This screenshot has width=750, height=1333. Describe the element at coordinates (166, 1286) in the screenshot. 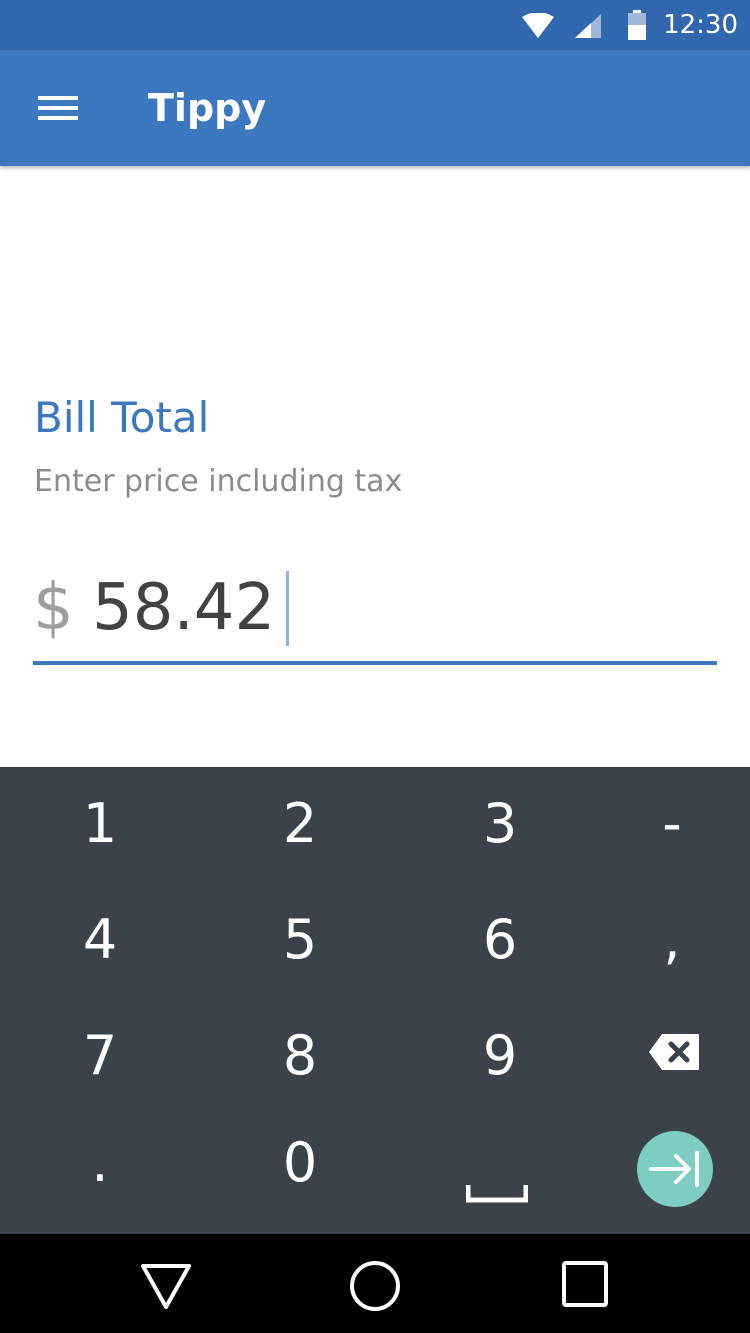

I see `back-icon` at that location.